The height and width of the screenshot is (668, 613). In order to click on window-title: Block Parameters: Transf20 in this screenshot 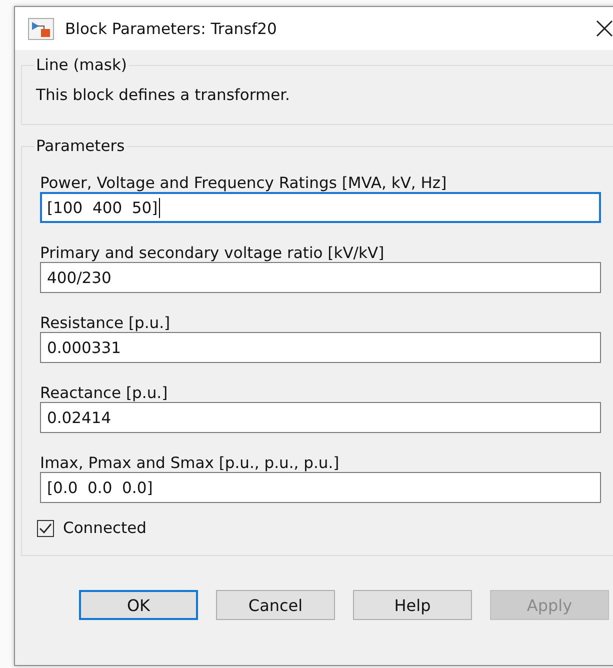, I will do `click(171, 29)`.